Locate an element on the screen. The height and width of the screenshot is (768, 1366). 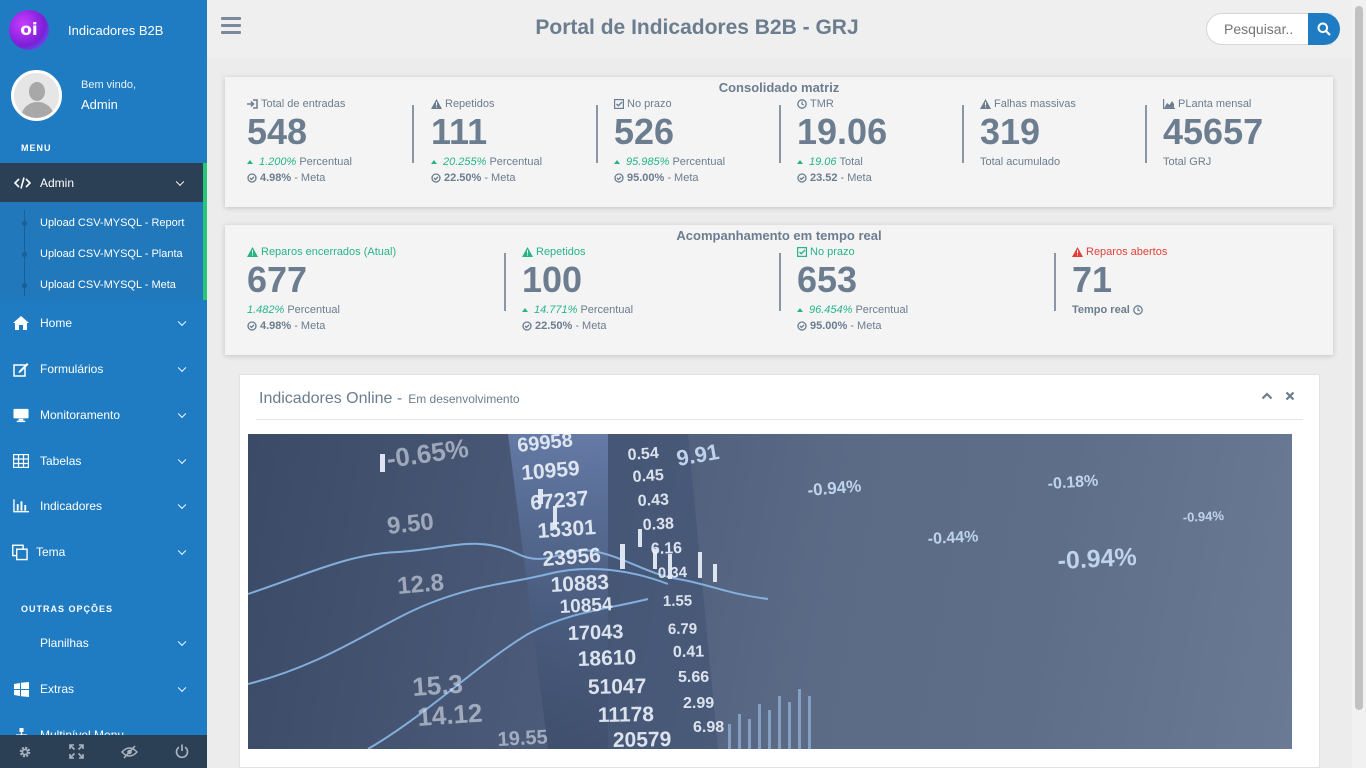
stat-percent: 19.06 is located at coordinates (823, 162).